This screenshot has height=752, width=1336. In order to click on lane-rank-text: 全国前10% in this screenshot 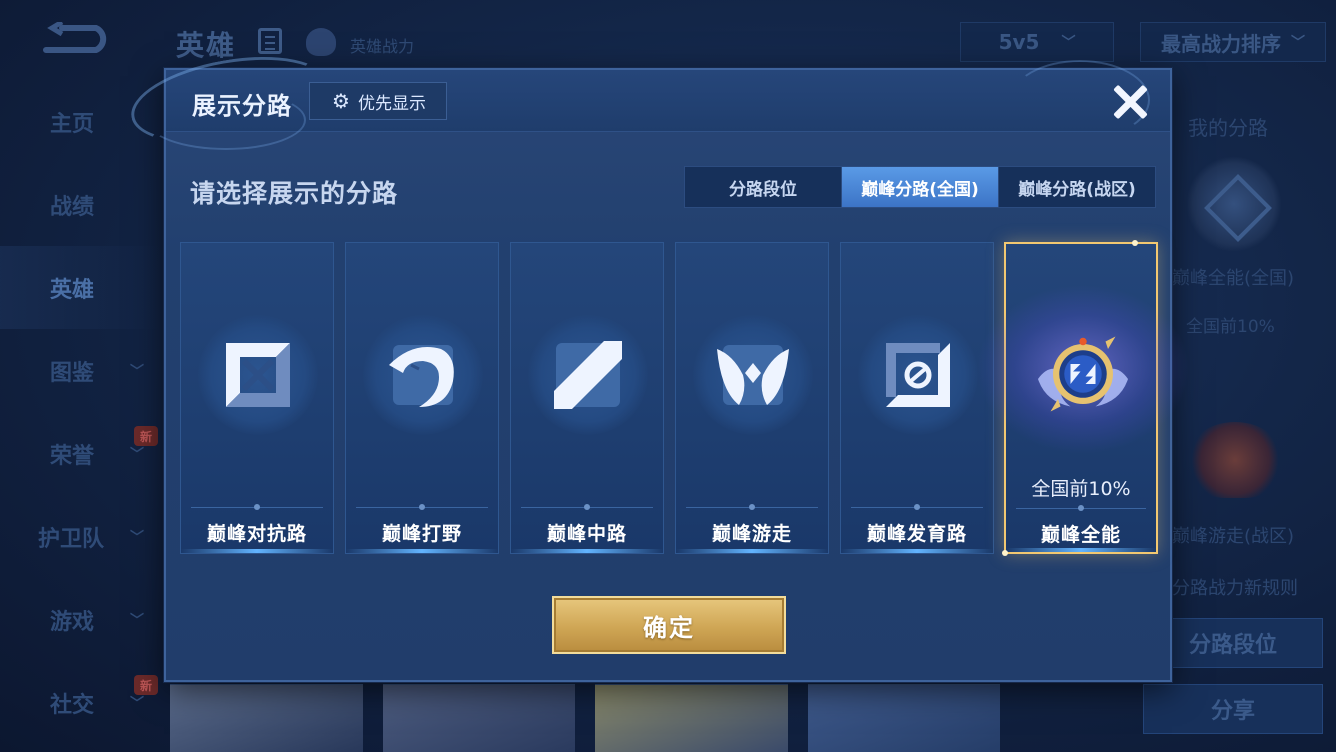, I will do `click(1081, 489)`.